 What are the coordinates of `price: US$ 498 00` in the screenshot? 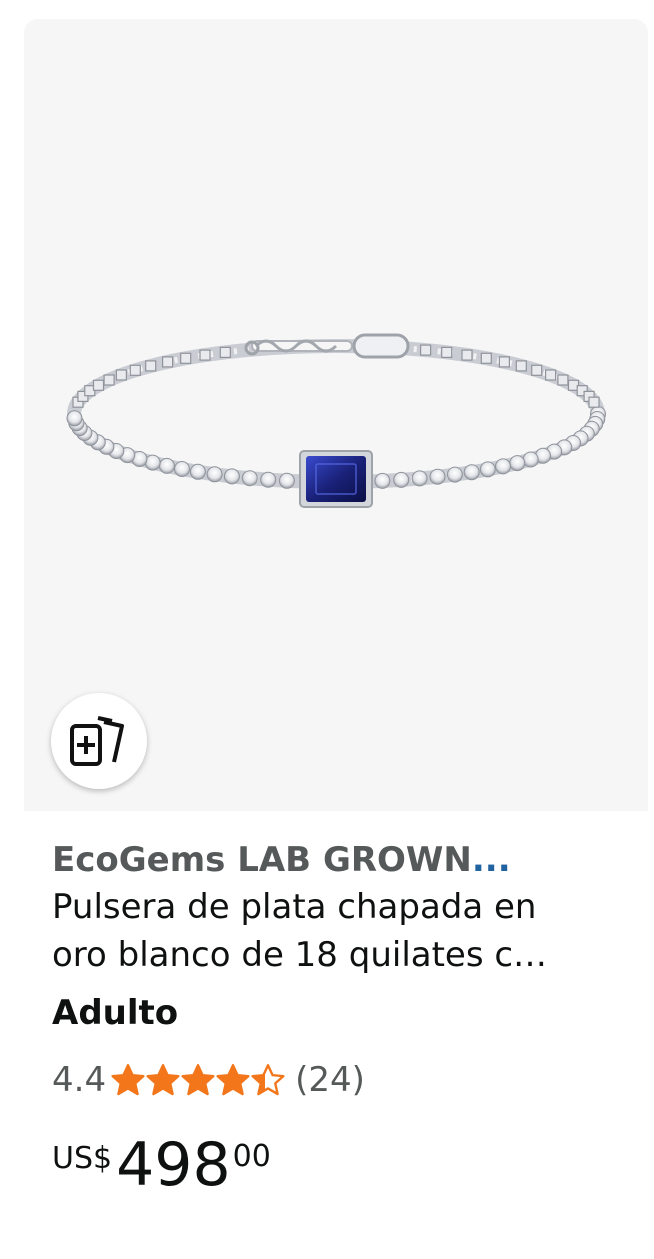 It's located at (337, 1168).